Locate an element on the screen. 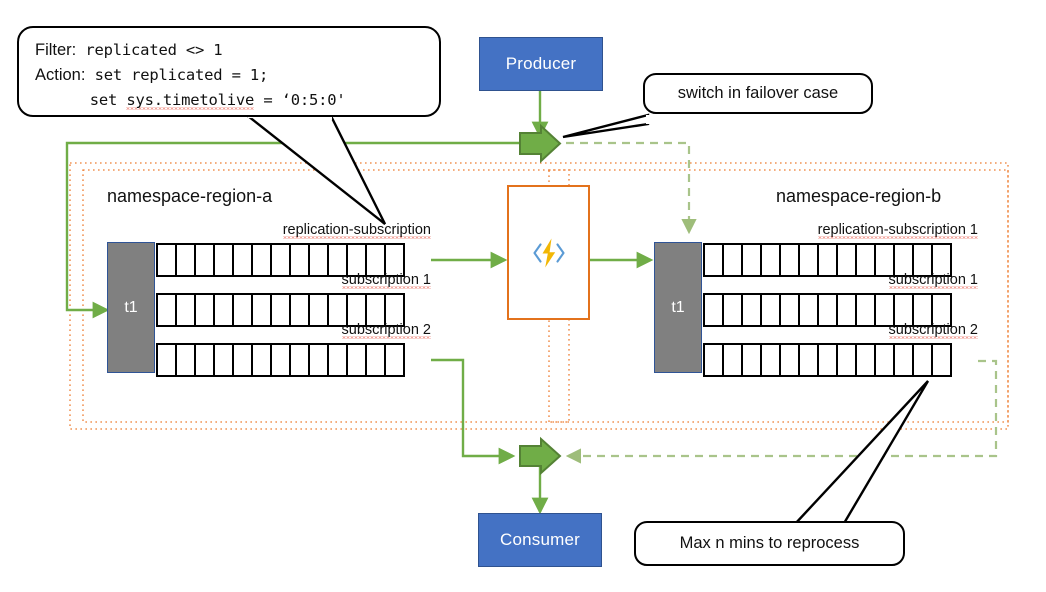 The width and height of the screenshot is (1046, 592). failover-callout-text: switch in failover case is located at coordinates (758, 93).